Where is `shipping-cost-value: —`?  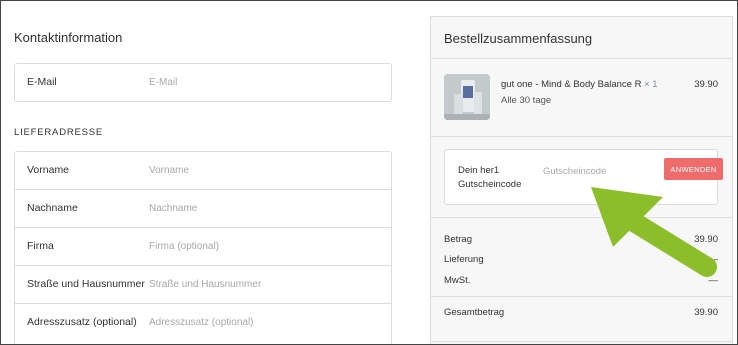 shipping-cost-value: — is located at coordinates (713, 259).